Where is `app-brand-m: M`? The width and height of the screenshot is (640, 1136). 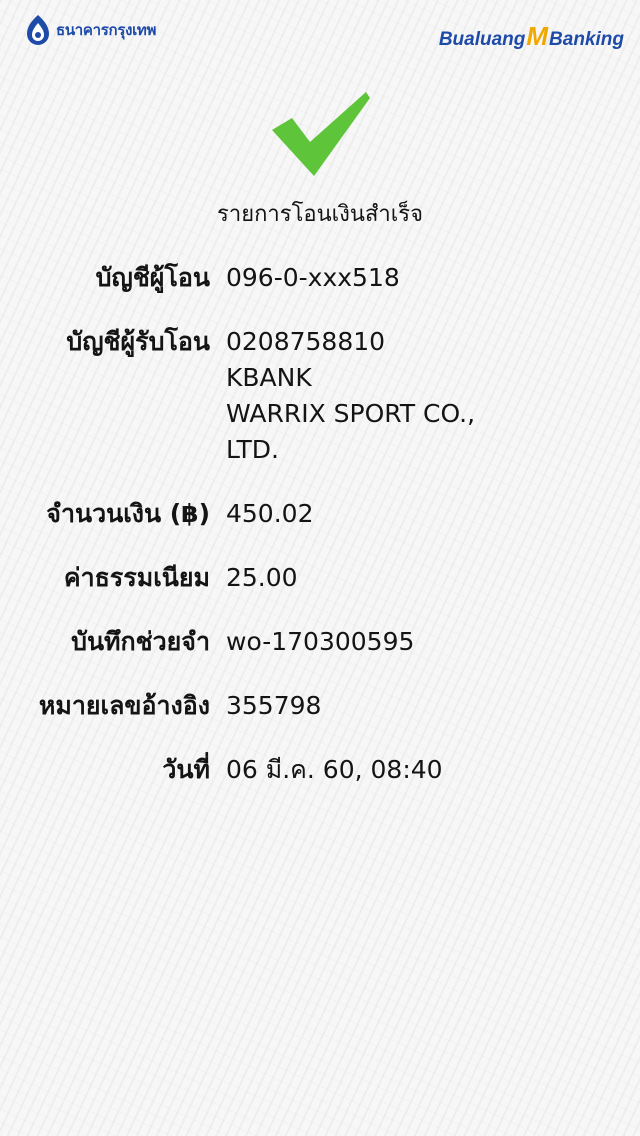
app-brand-m: M is located at coordinates (537, 36).